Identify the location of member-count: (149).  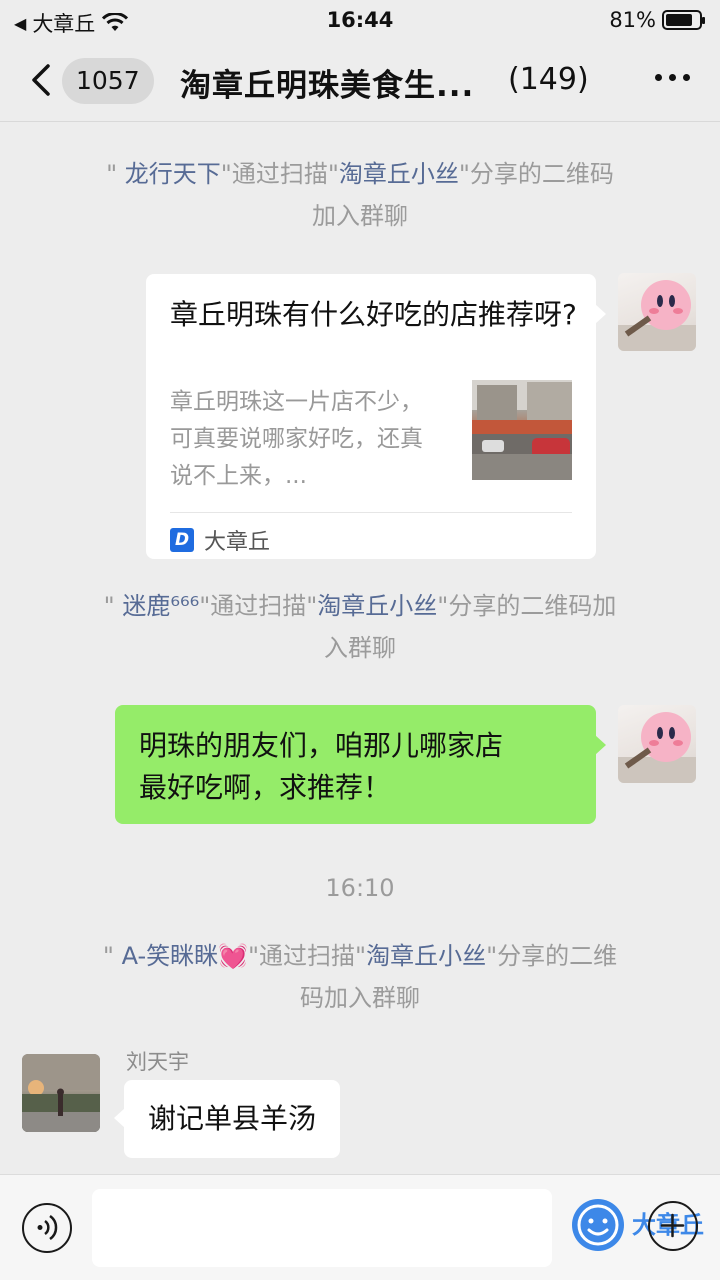
(548, 79).